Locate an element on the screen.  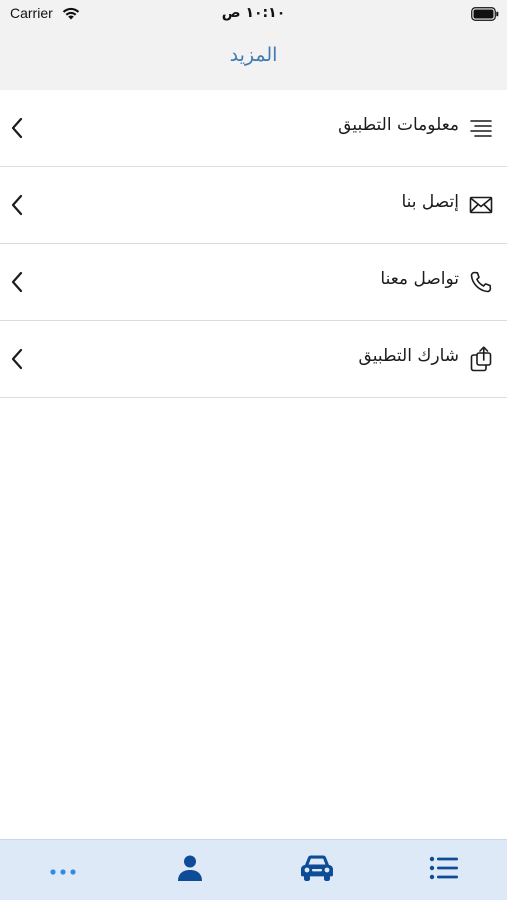
list-icon is located at coordinates (444, 870).